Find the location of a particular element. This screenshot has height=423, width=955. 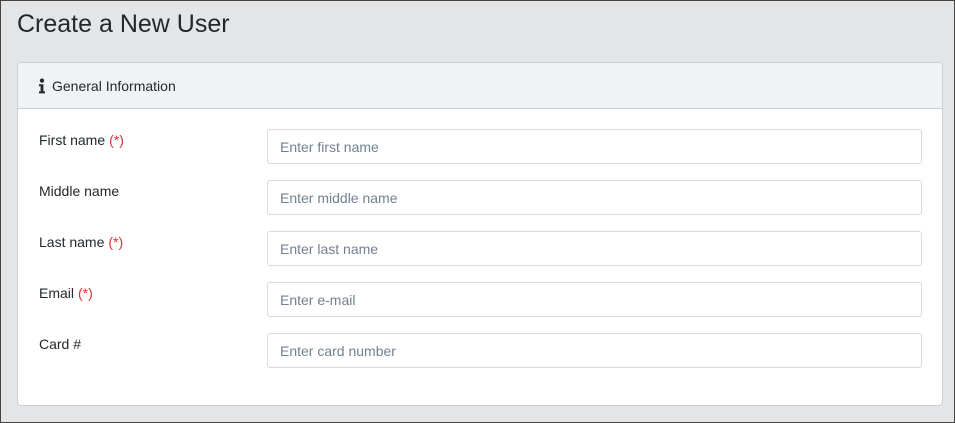

middle-name-label-text: Middle name is located at coordinates (79, 191).